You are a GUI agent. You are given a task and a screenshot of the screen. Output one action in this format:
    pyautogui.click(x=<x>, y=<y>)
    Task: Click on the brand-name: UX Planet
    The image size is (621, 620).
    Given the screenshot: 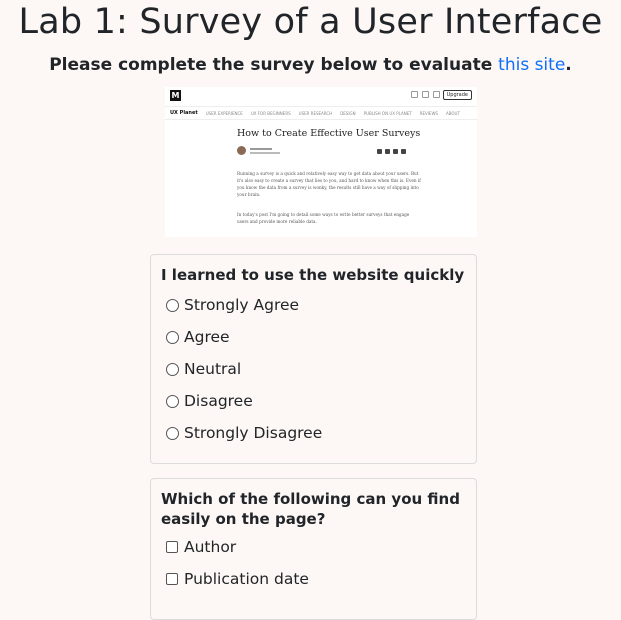 What is the action you would take?
    pyautogui.click(x=184, y=113)
    